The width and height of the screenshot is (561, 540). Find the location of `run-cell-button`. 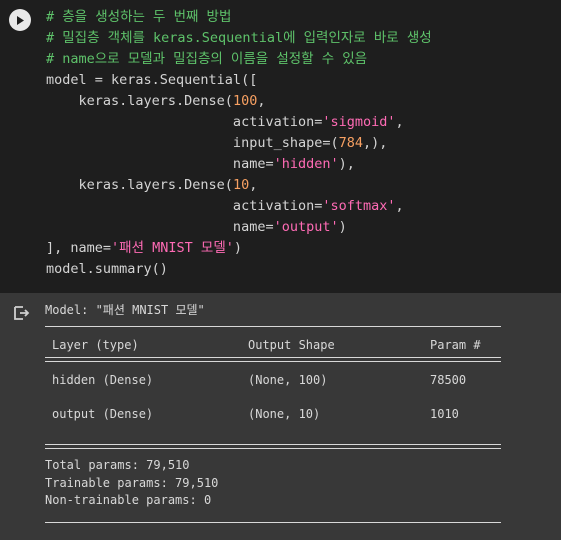

run-cell-button is located at coordinates (20, 20).